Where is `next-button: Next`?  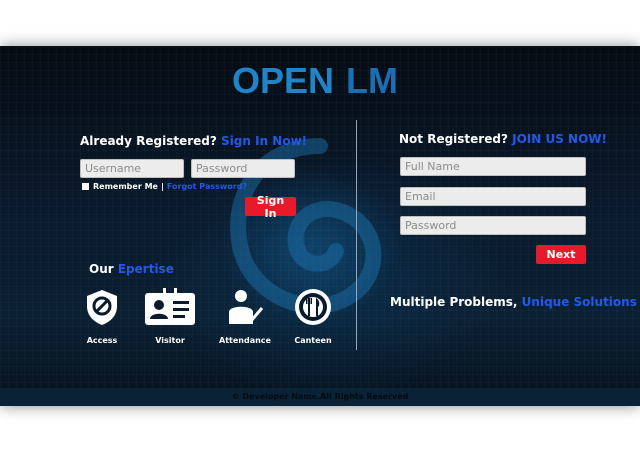
next-button: Next is located at coordinates (561, 254).